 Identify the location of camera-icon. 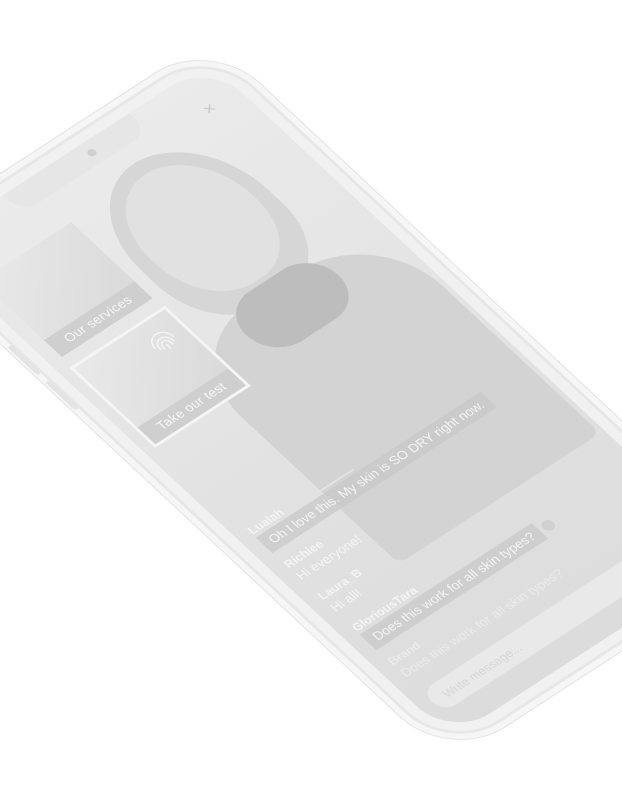
(92, 152).